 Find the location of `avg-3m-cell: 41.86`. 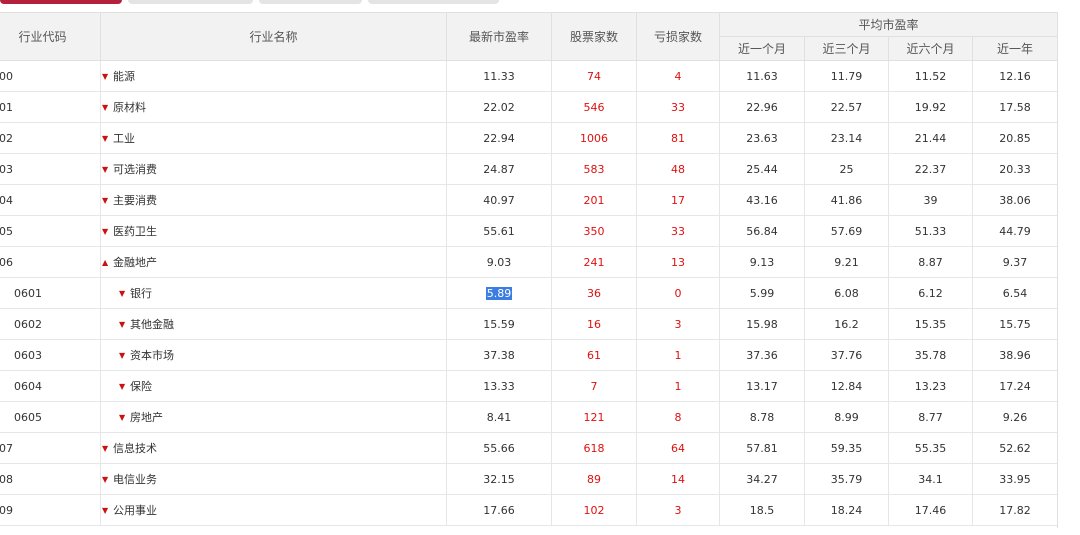

avg-3m-cell: 41.86 is located at coordinates (846, 200).